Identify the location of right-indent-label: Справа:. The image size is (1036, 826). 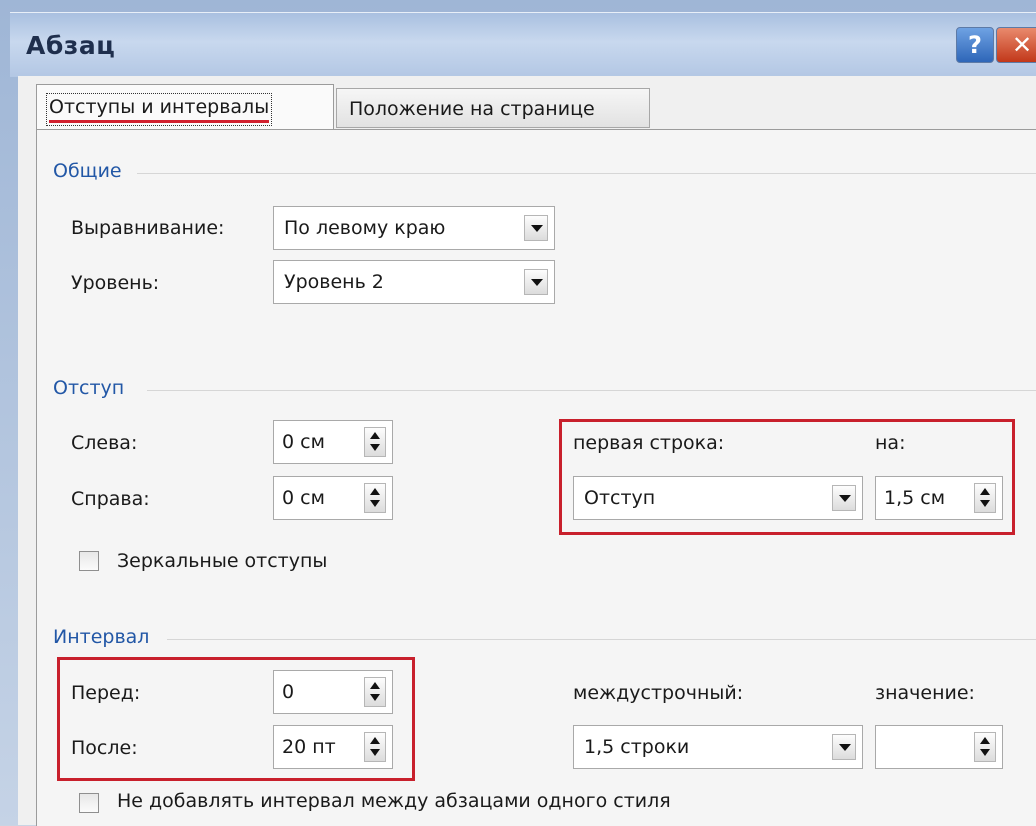
(110, 499).